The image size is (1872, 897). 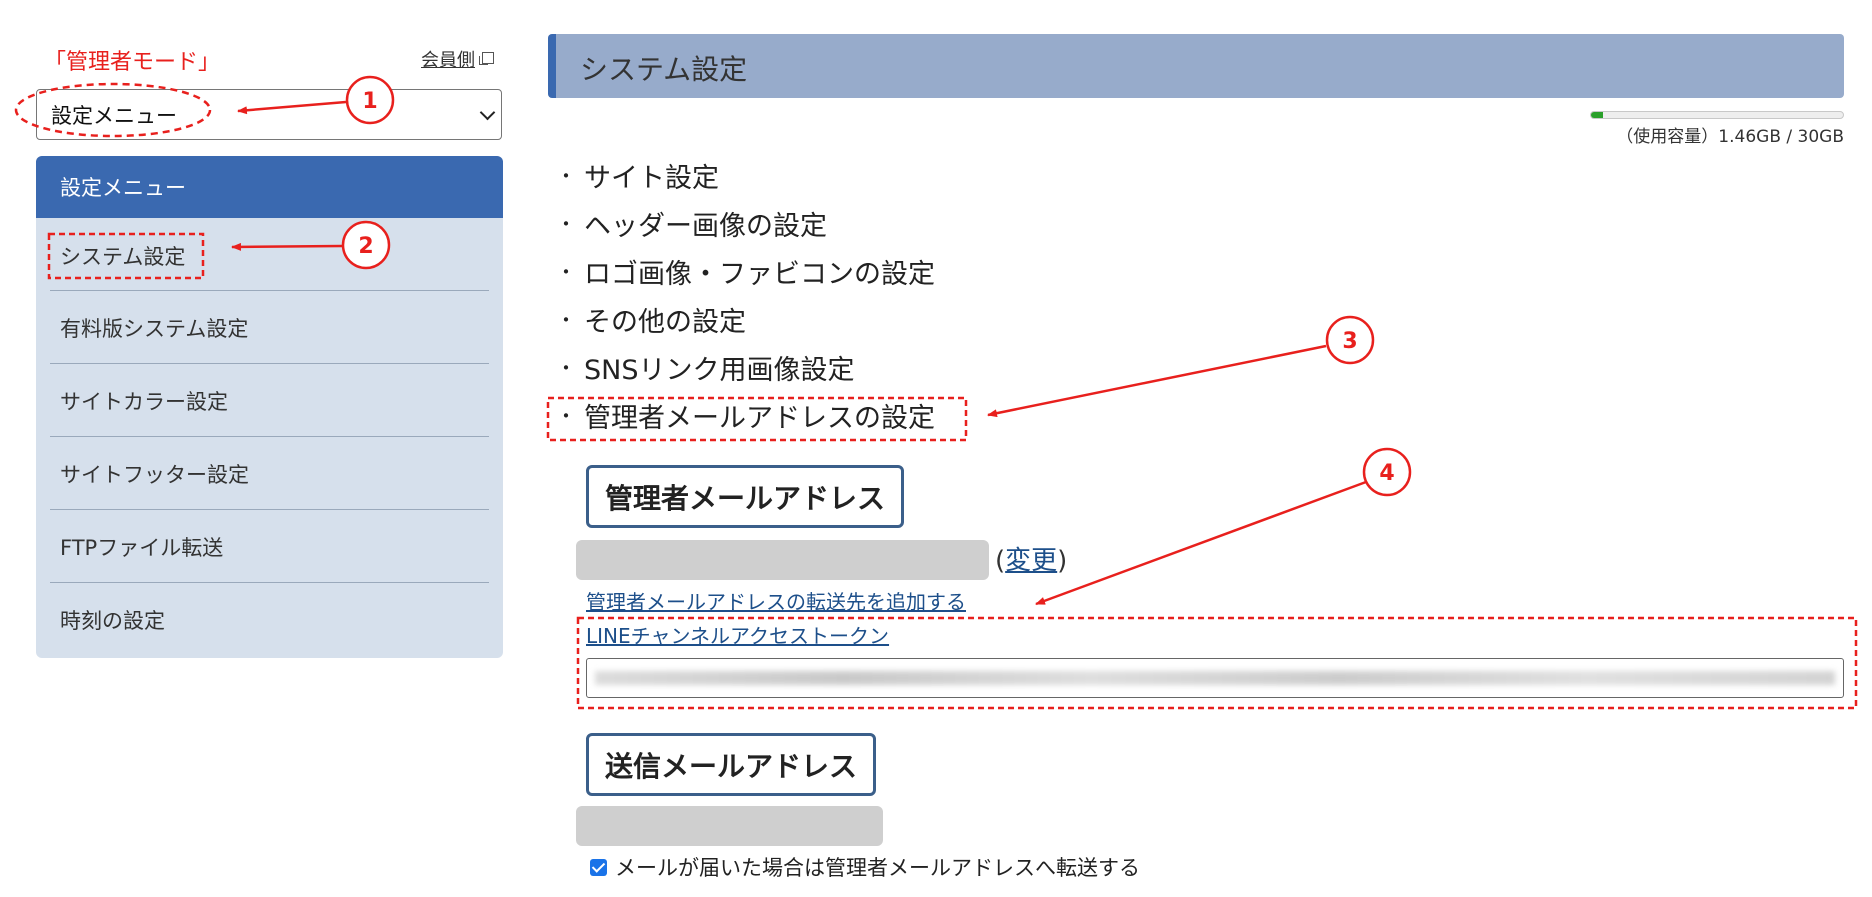 What do you see at coordinates (745, 372) in the screenshot?
I see `list-item: ・ SNSリンク用画像設定` at bounding box center [745, 372].